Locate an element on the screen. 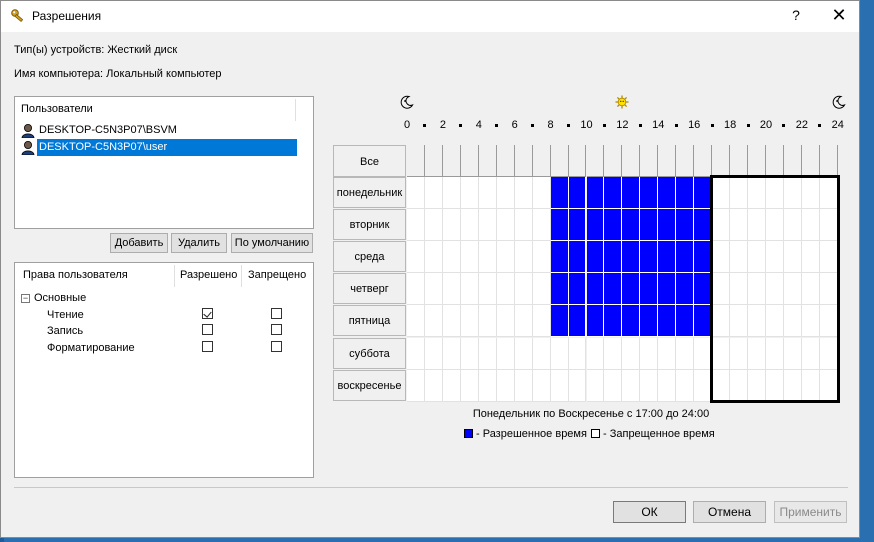 This screenshot has width=874, height=542. write-allowed-checkbox is located at coordinates (207, 329).